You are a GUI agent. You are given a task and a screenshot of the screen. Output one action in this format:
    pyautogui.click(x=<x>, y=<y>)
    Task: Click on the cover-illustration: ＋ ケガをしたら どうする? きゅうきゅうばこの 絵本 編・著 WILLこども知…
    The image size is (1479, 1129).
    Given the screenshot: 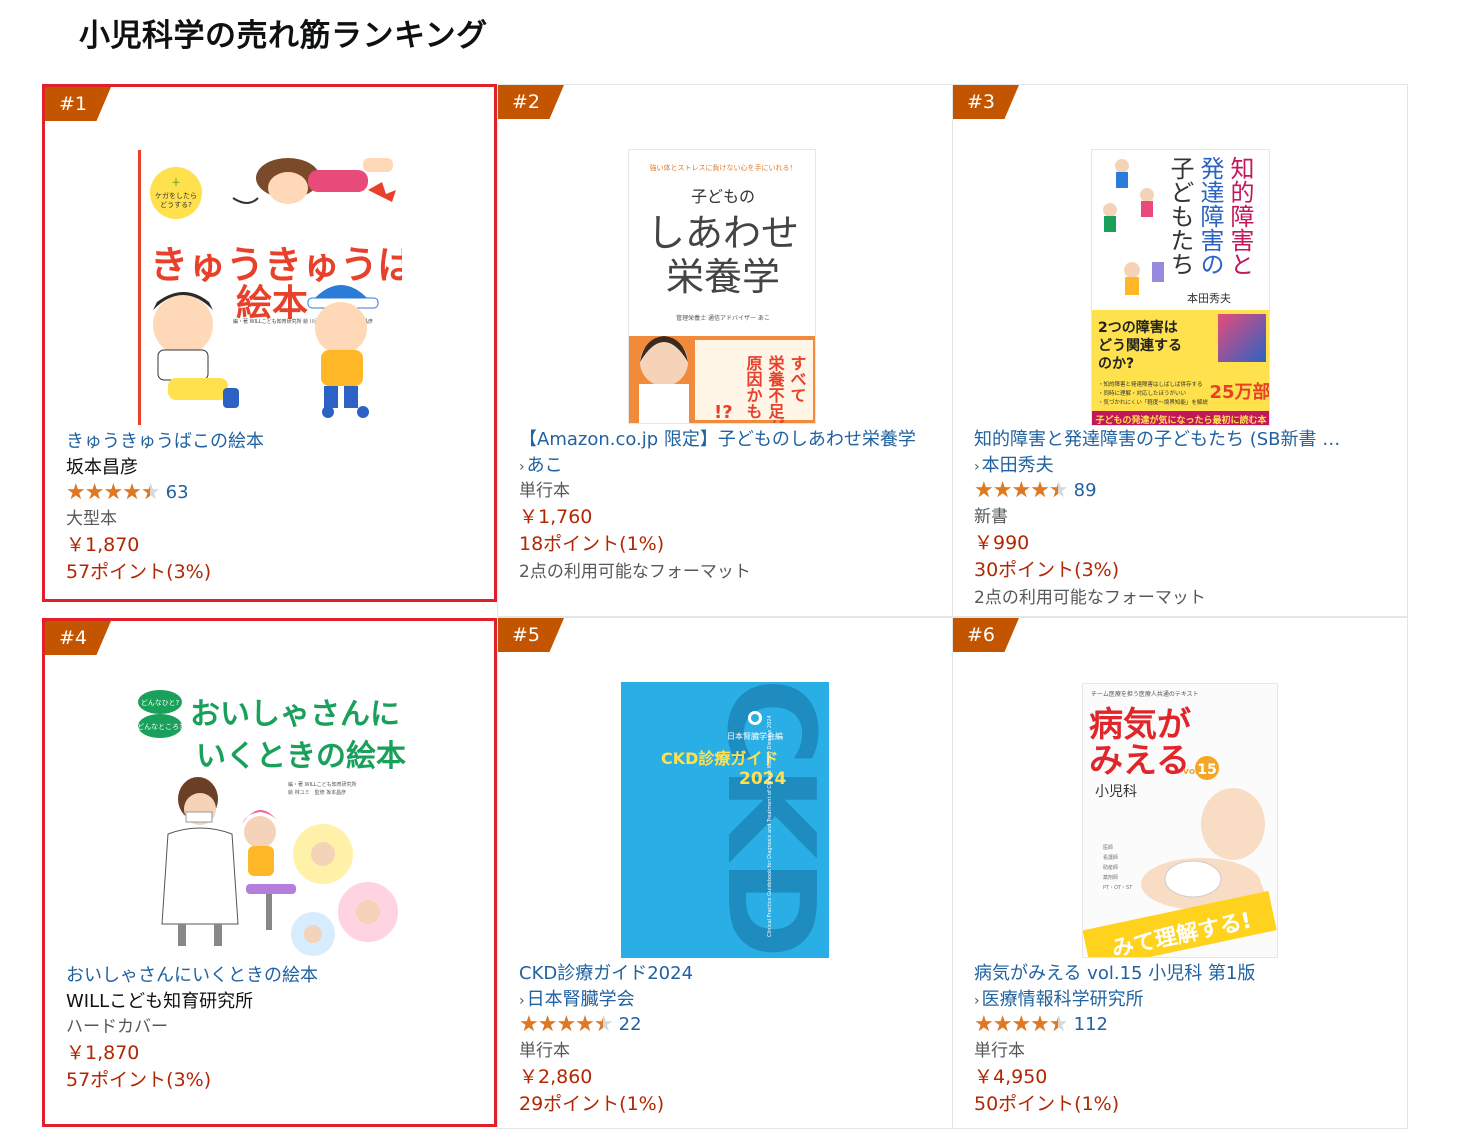 What is the action you would take?
    pyautogui.click(x=270, y=287)
    